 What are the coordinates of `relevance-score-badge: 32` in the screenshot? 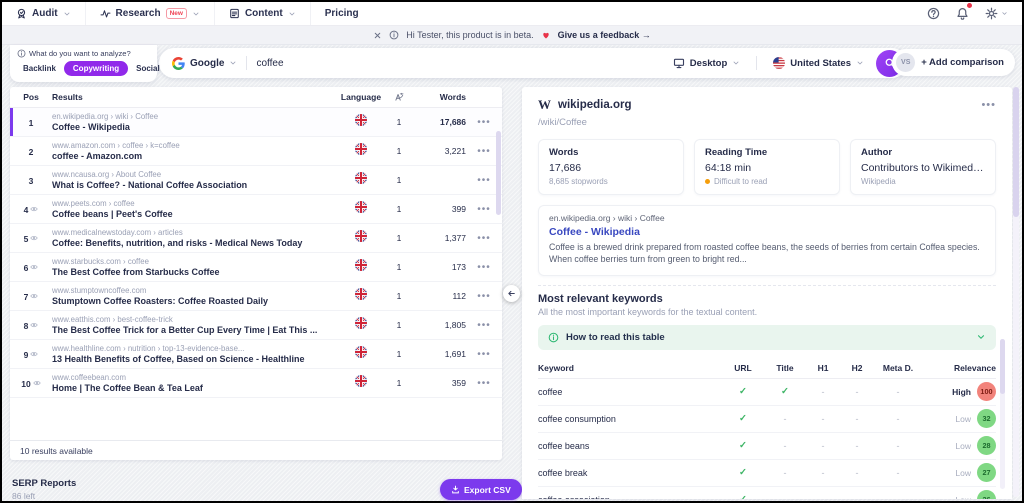 It's located at (986, 419).